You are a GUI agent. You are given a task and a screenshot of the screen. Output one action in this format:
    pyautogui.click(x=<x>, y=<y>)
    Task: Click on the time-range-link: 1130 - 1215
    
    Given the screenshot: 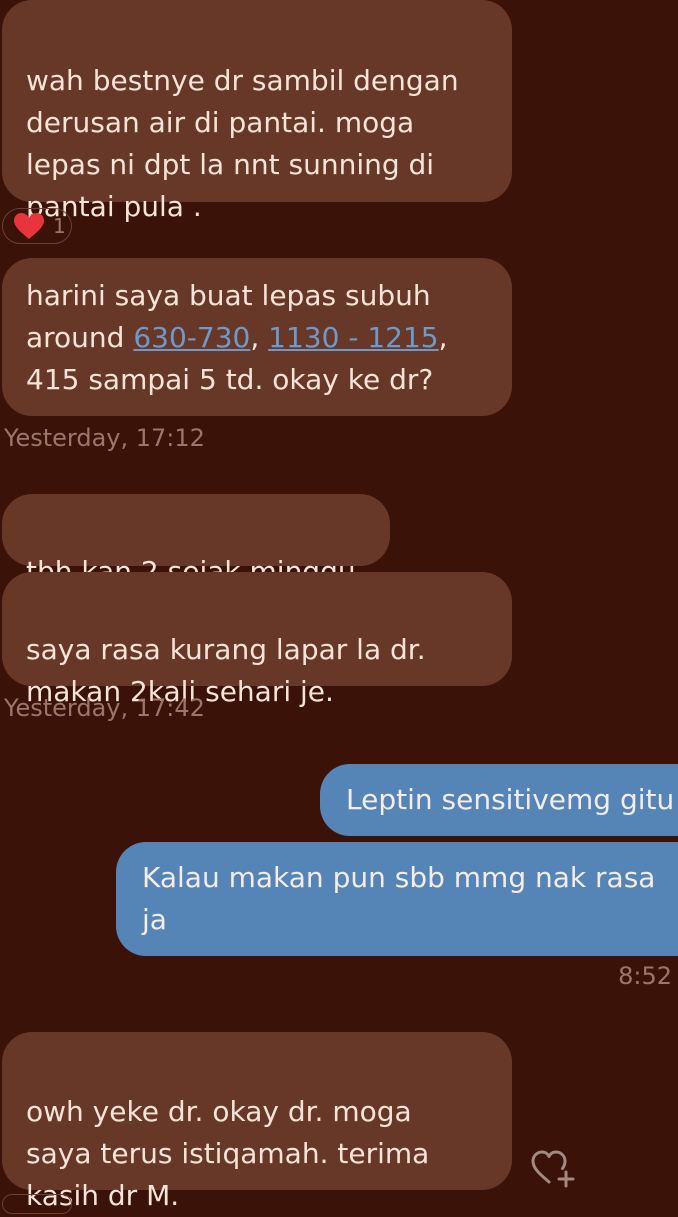 What is the action you would take?
    pyautogui.click(x=353, y=337)
    